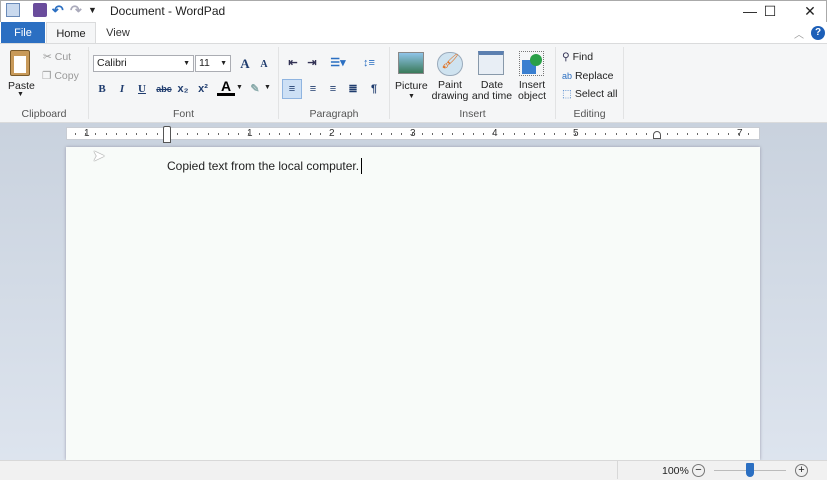  I want to click on maximize-button: ☐, so click(770, 11).